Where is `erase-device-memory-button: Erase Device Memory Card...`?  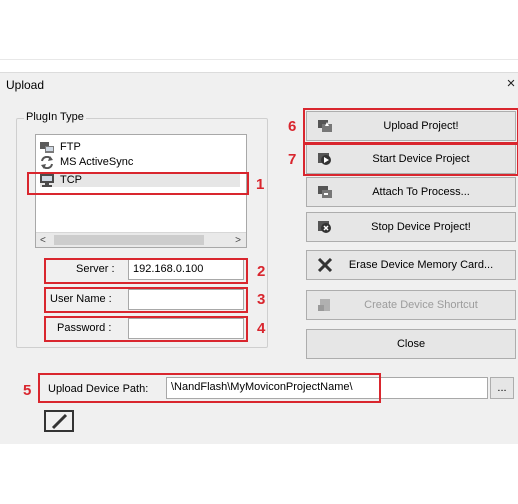 erase-device-memory-button: Erase Device Memory Card... is located at coordinates (411, 265).